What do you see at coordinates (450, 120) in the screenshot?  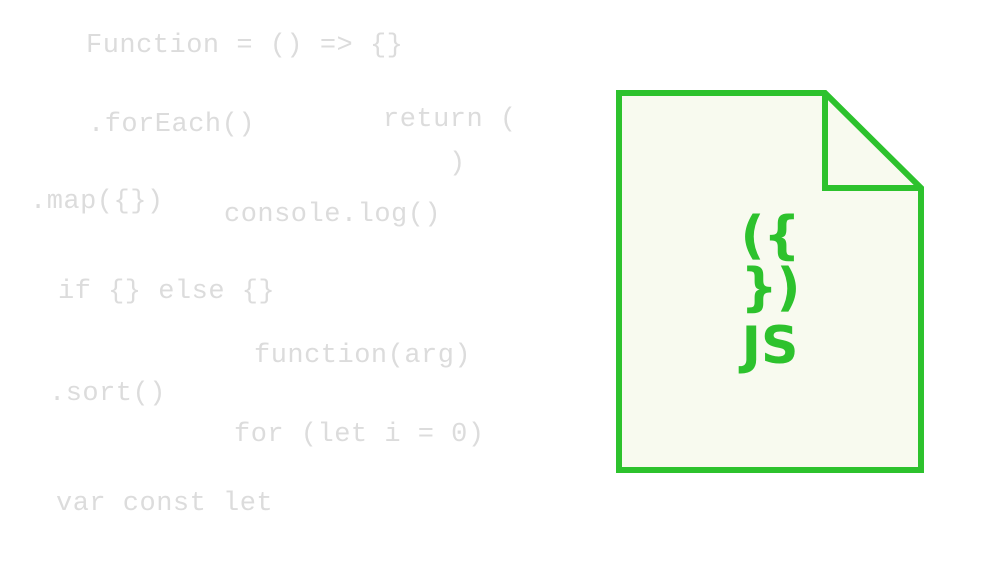 I see `code-snippet-return: return (` at bounding box center [450, 120].